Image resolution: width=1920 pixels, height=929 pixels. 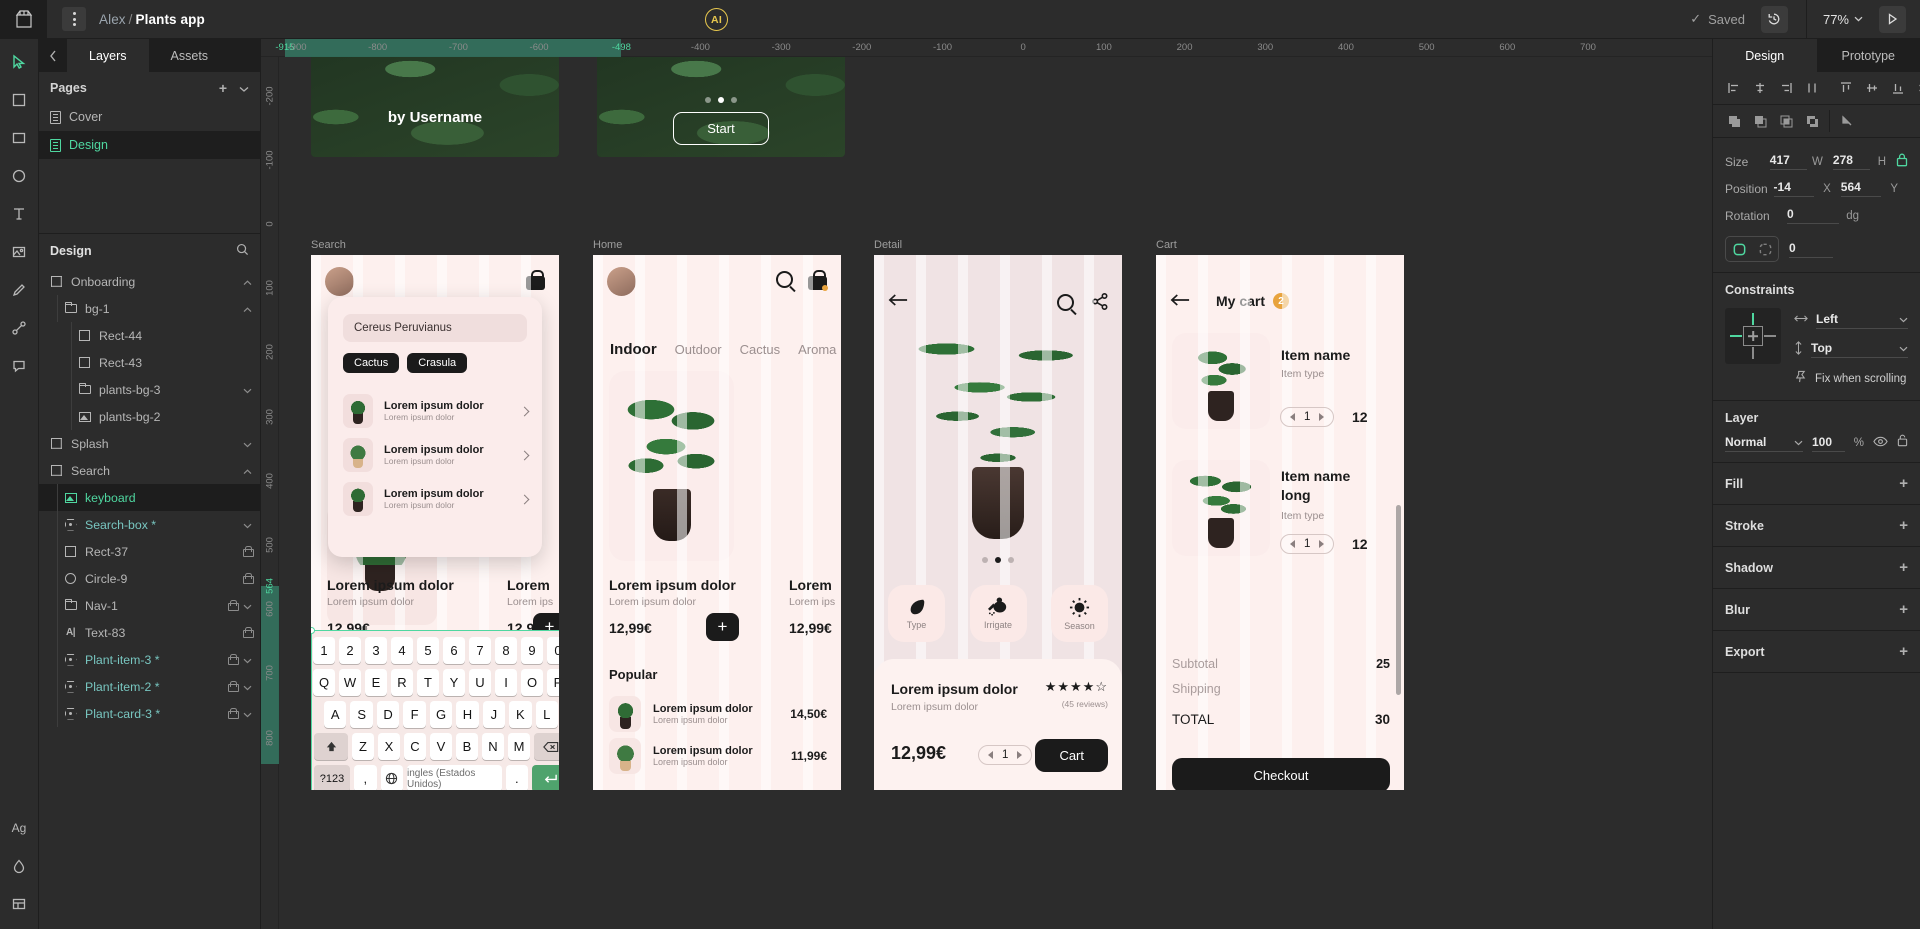 What do you see at coordinates (23, 19) in the screenshot?
I see `app-logo` at bounding box center [23, 19].